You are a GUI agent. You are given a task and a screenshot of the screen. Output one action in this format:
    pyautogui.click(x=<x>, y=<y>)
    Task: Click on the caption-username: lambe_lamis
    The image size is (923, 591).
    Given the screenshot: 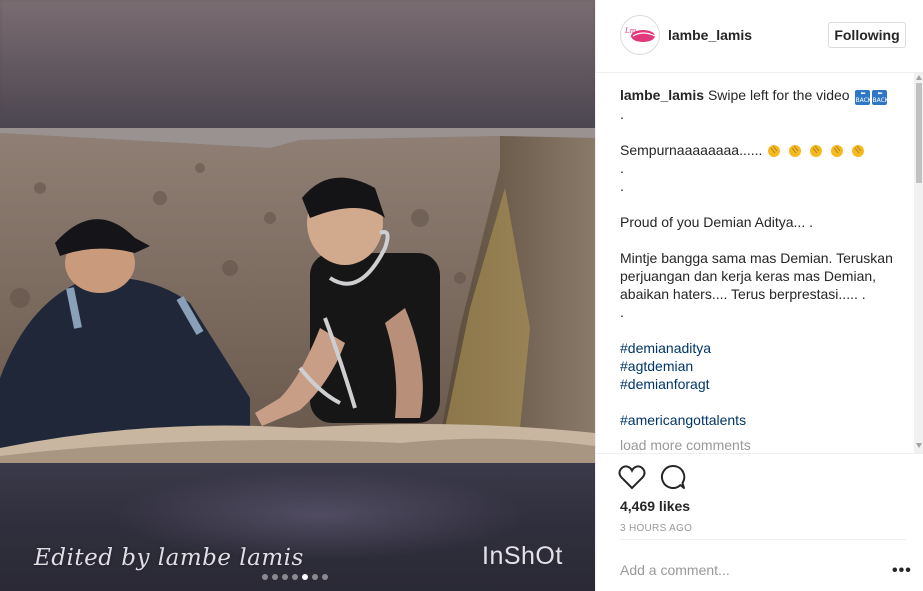 What is the action you would take?
    pyautogui.click(x=662, y=95)
    